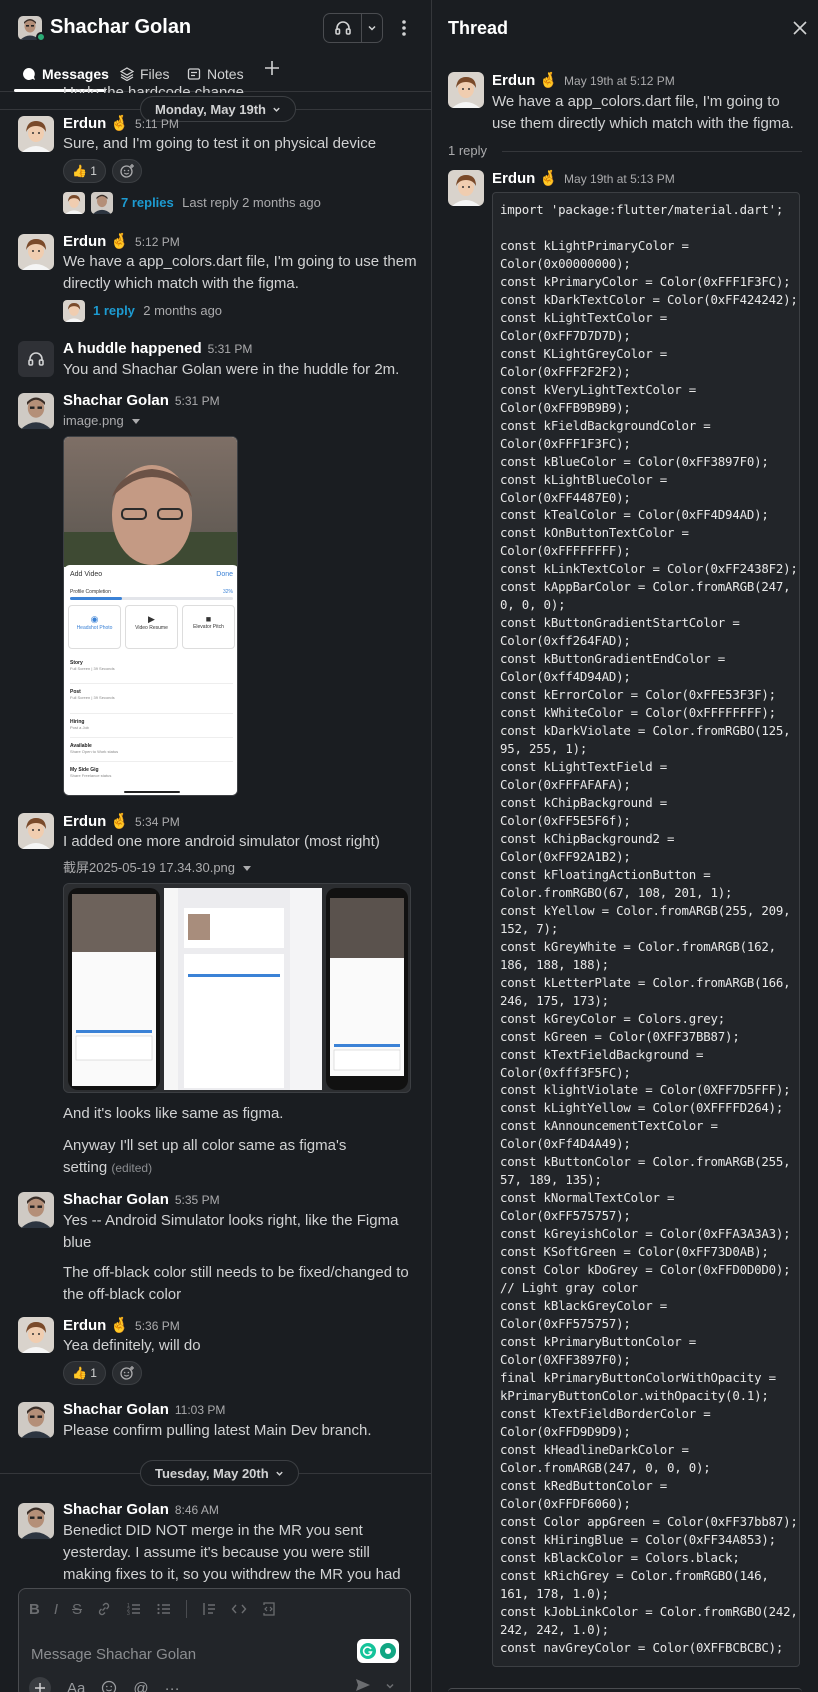 This screenshot has width=818, height=1692. Describe the element at coordinates (150, 502) in the screenshot. I see `camera-preview` at that location.